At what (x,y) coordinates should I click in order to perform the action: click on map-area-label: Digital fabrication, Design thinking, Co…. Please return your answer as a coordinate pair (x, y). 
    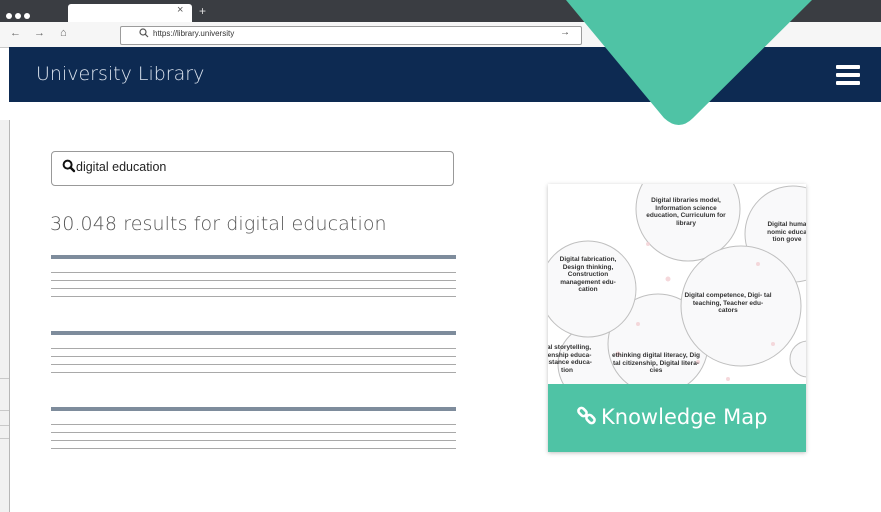
    Looking at the image, I should click on (588, 274).